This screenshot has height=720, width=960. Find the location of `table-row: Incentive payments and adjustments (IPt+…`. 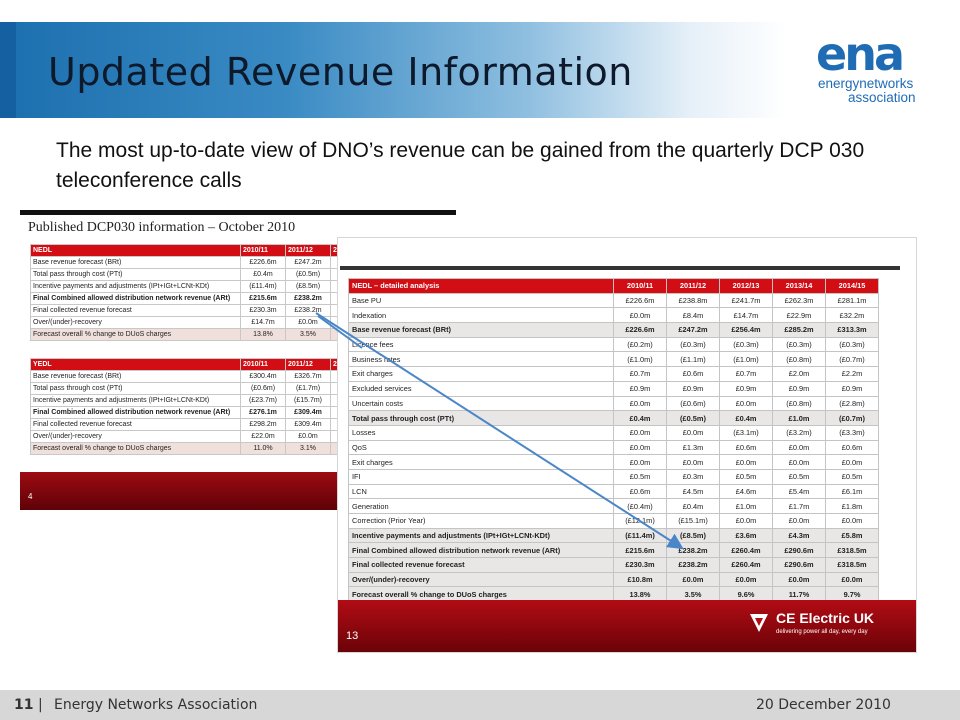

table-row: Incentive payments and adjustments (IPt+… is located at coordinates (191, 400).